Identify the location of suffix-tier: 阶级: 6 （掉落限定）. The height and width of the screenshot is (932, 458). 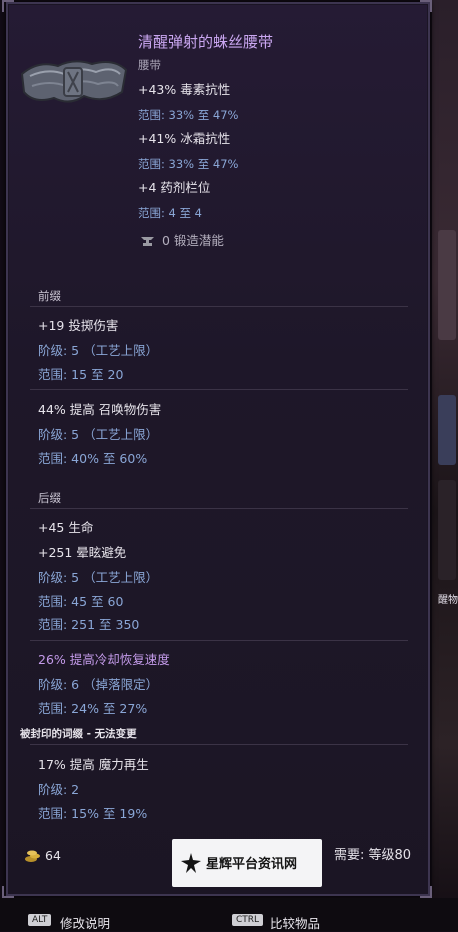
(98, 684).